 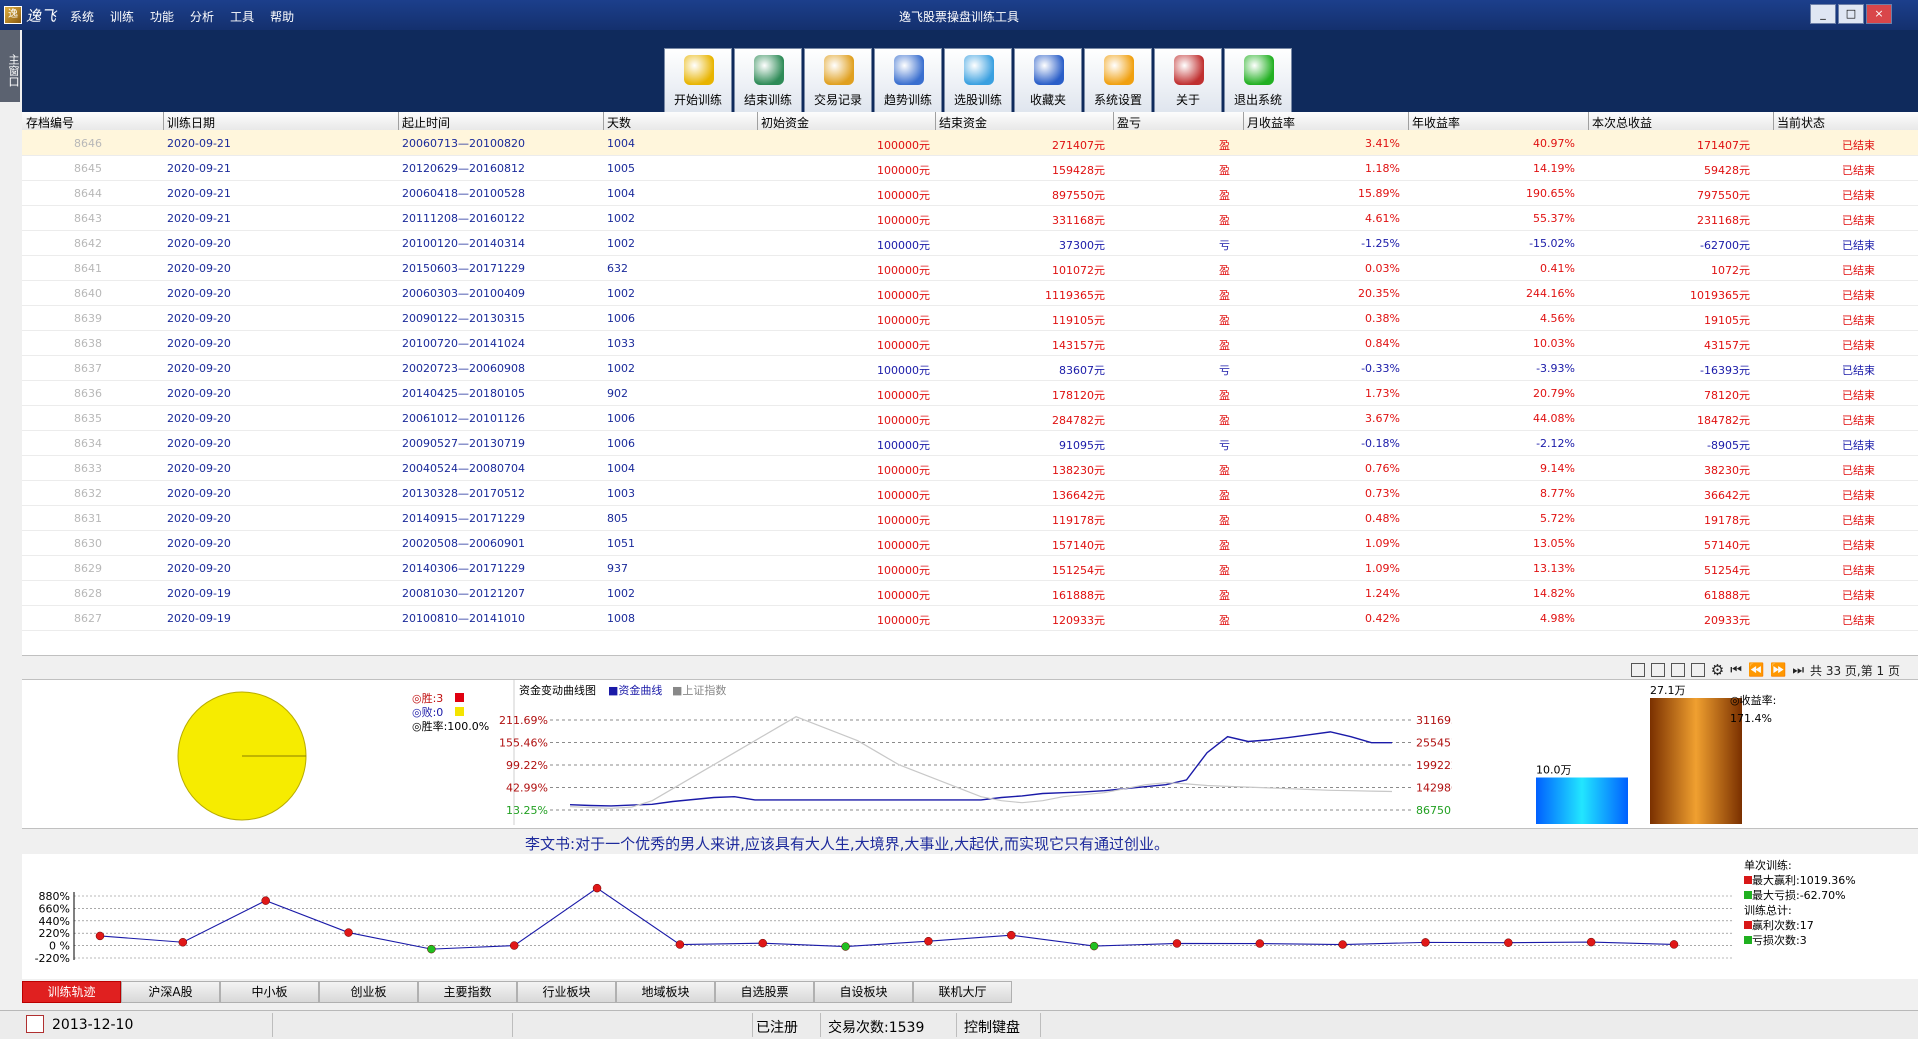 I want to click on toolbar-button-5: 收藏夹, so click(x=1048, y=81).